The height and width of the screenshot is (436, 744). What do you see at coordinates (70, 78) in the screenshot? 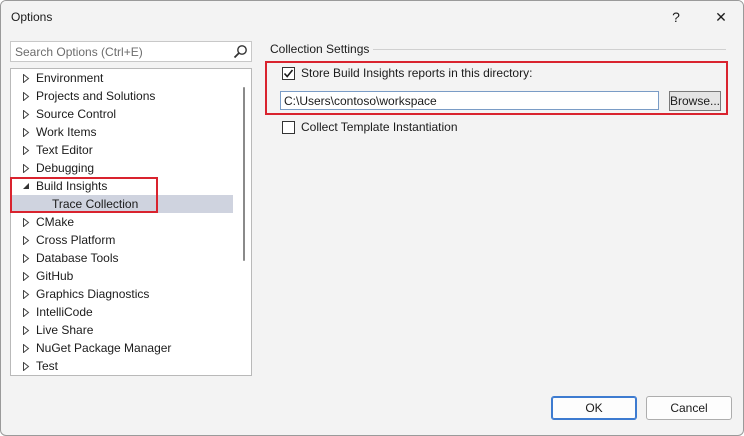
I see `tree-item-label: Environment` at bounding box center [70, 78].